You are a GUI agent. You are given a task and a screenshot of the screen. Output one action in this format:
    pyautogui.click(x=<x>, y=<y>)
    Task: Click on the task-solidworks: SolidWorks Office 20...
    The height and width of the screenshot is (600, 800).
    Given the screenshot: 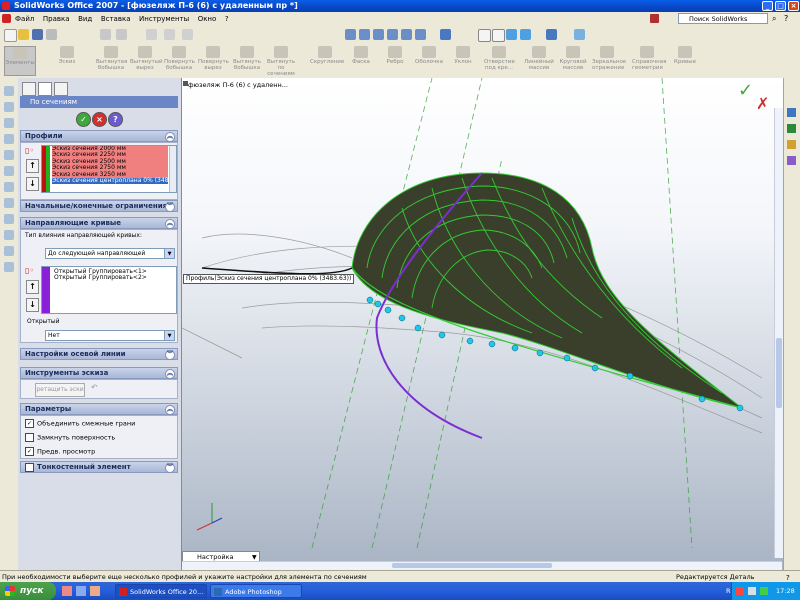 What is the action you would take?
    pyautogui.click(x=161, y=591)
    